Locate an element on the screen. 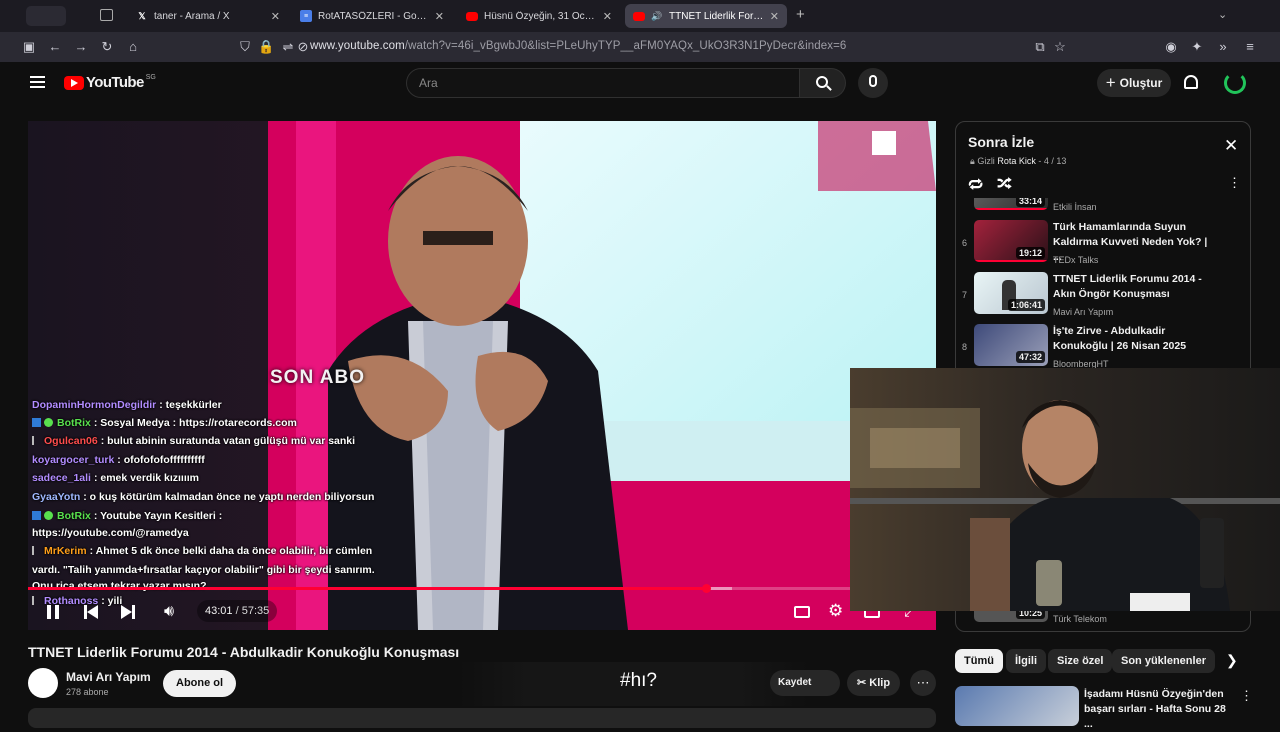 The image size is (1280, 732). region-code: SG is located at coordinates (150, 77).